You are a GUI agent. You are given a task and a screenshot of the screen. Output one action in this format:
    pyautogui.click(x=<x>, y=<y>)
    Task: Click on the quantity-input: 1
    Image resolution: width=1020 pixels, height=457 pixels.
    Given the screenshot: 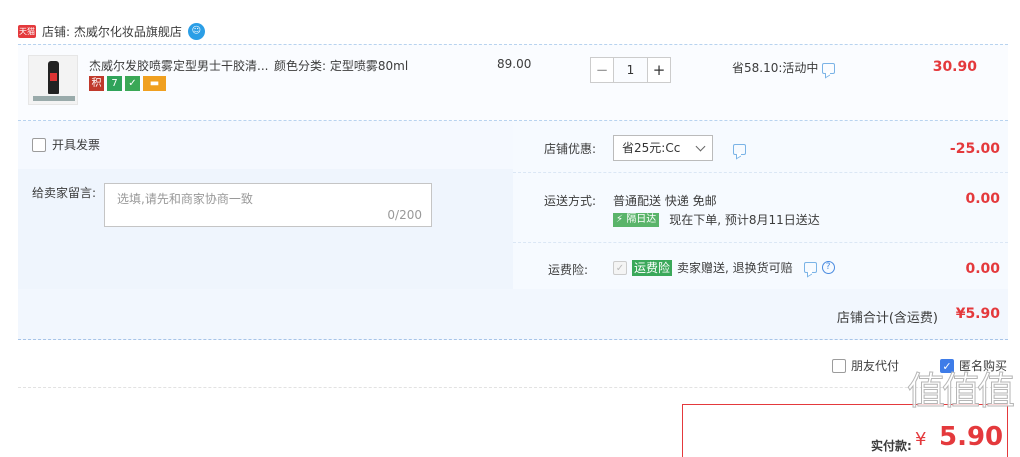 What is the action you would take?
    pyautogui.click(x=630, y=70)
    